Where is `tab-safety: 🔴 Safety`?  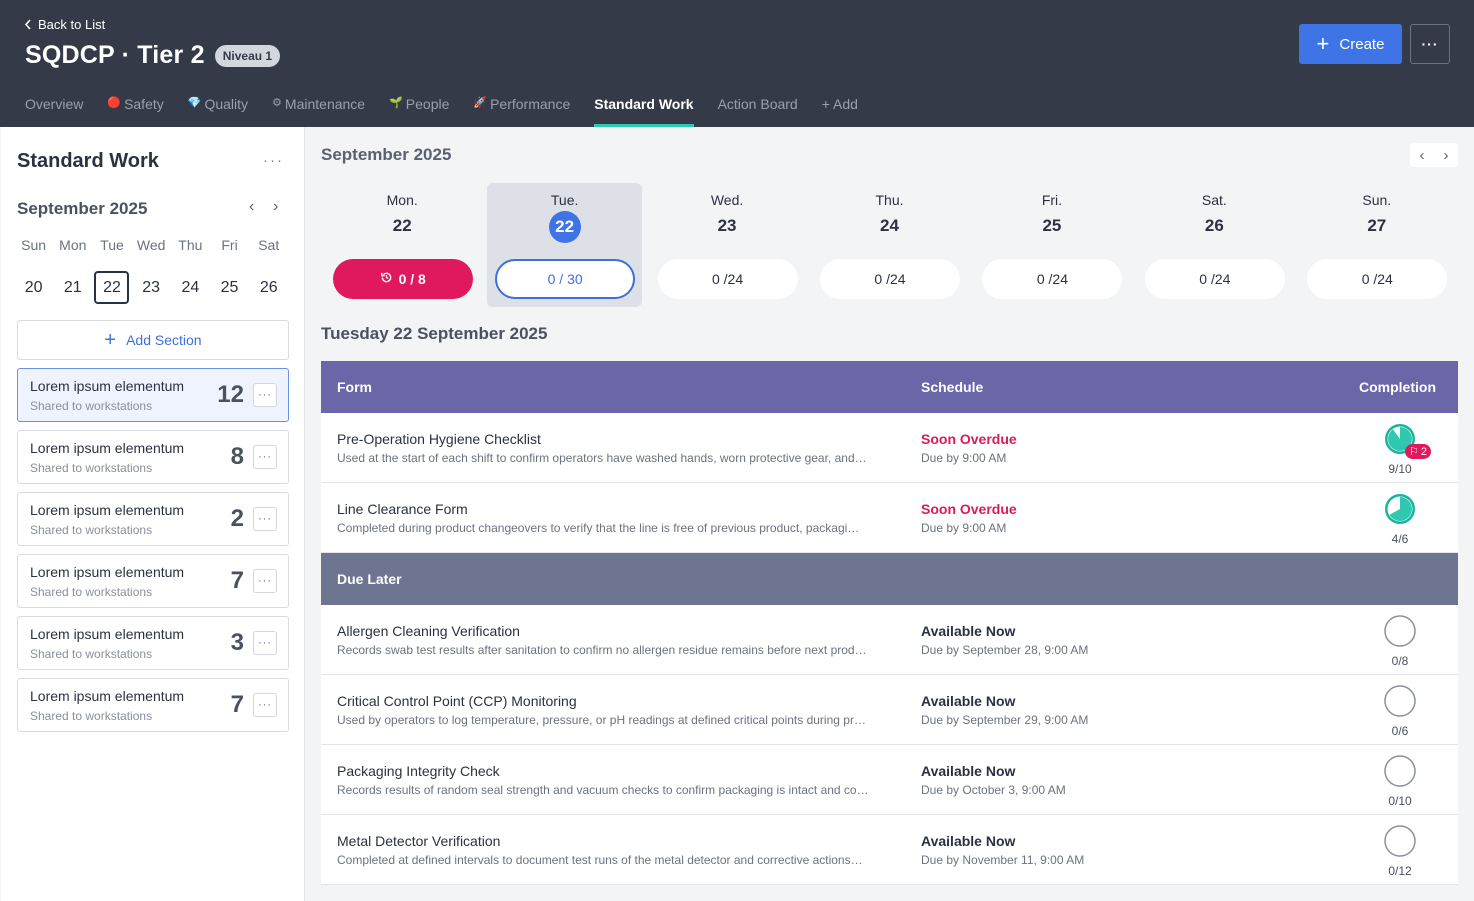
tab-safety: 🔴 Safety is located at coordinates (135, 111).